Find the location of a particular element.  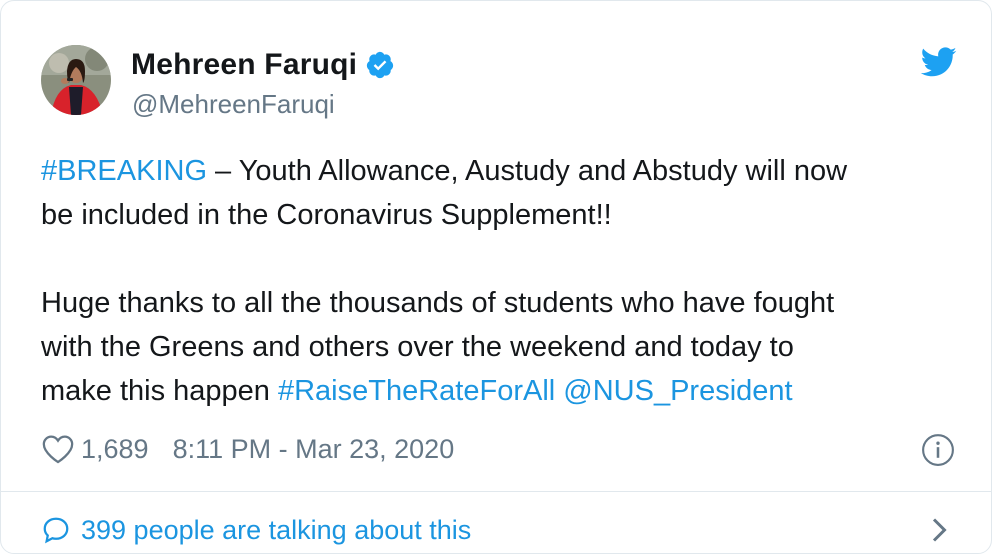

chevron-right-icon is located at coordinates (940, 530).